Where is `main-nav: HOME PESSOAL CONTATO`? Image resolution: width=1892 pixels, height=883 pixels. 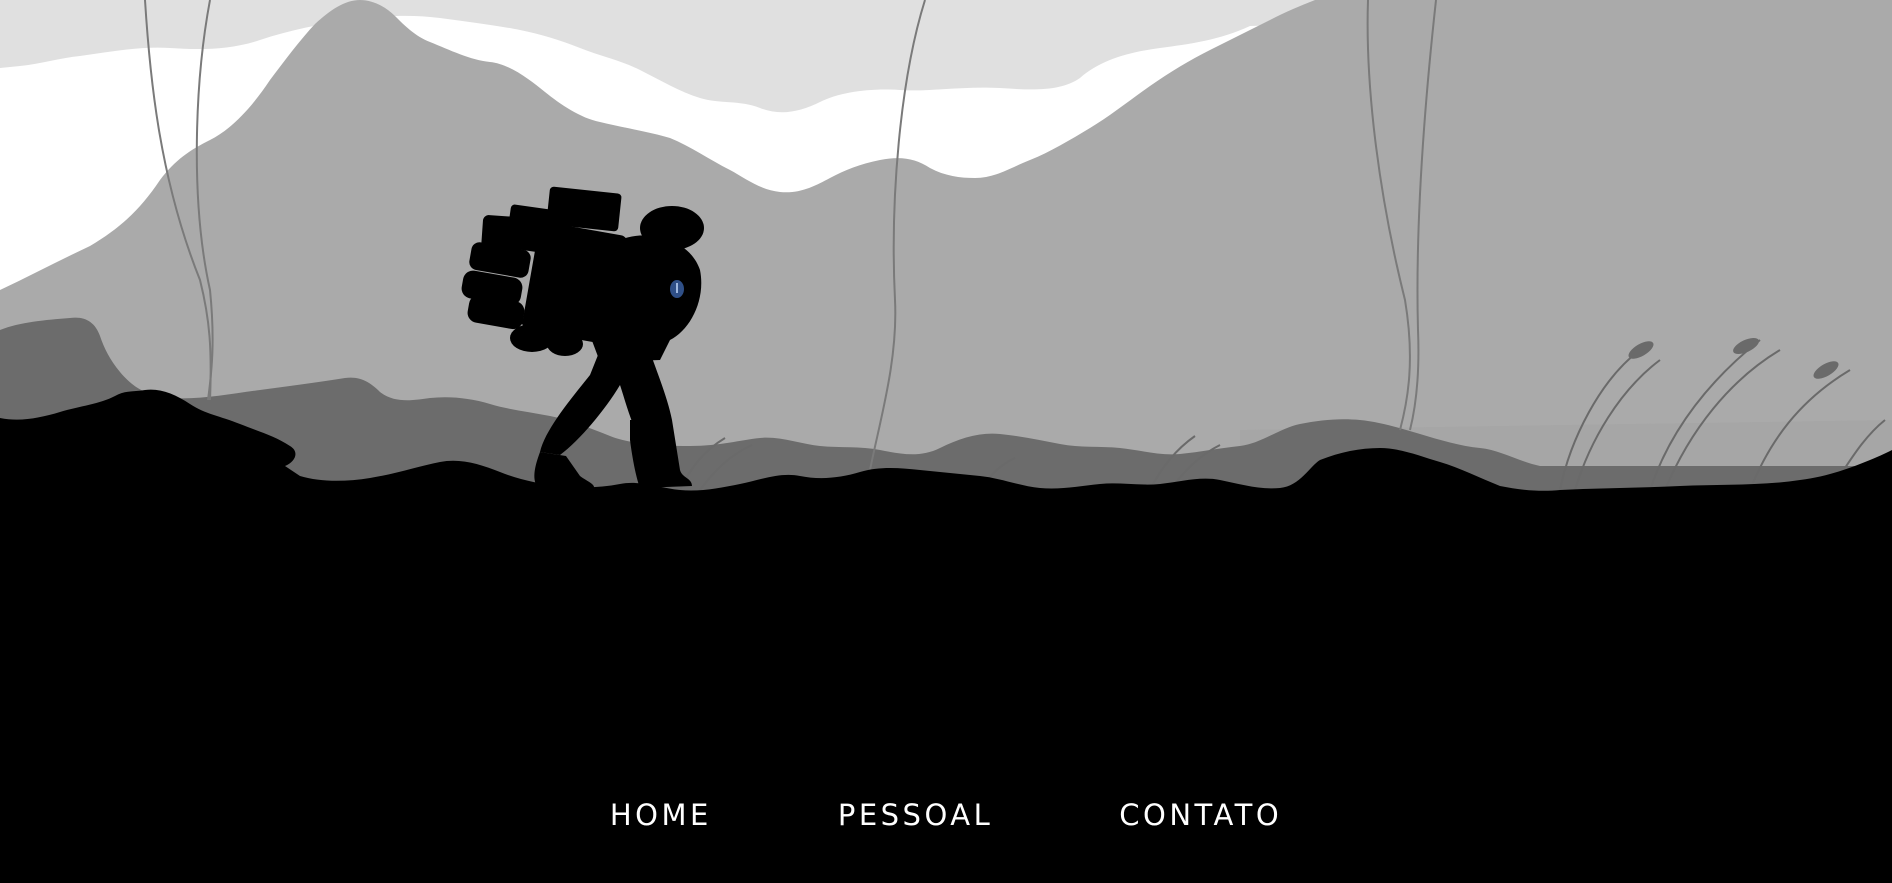 main-nav: HOME PESSOAL CONTATO is located at coordinates (946, 815).